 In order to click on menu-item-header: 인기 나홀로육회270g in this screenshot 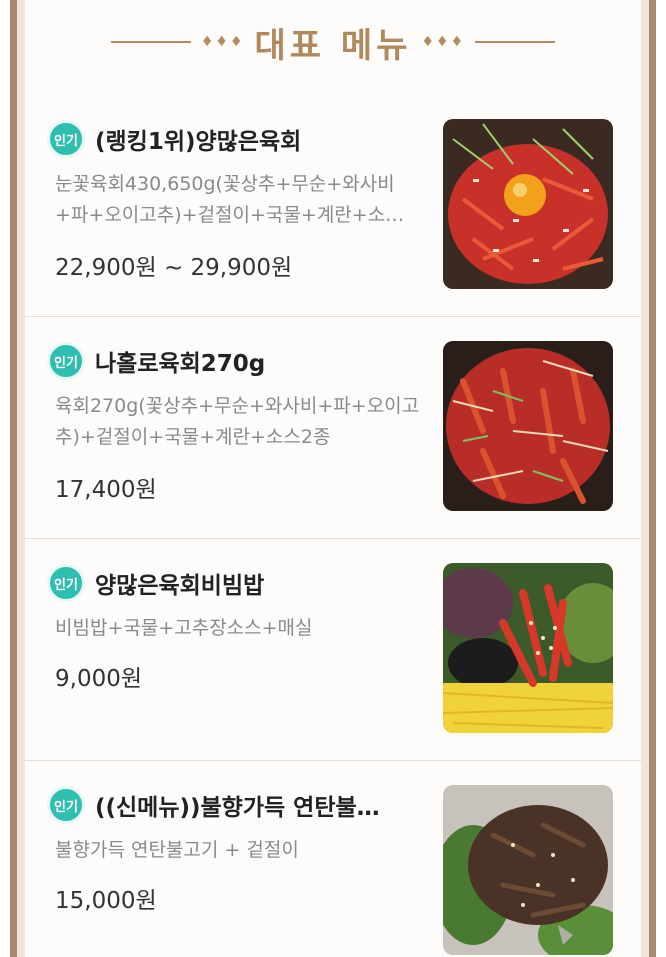, I will do `click(156, 361)`.